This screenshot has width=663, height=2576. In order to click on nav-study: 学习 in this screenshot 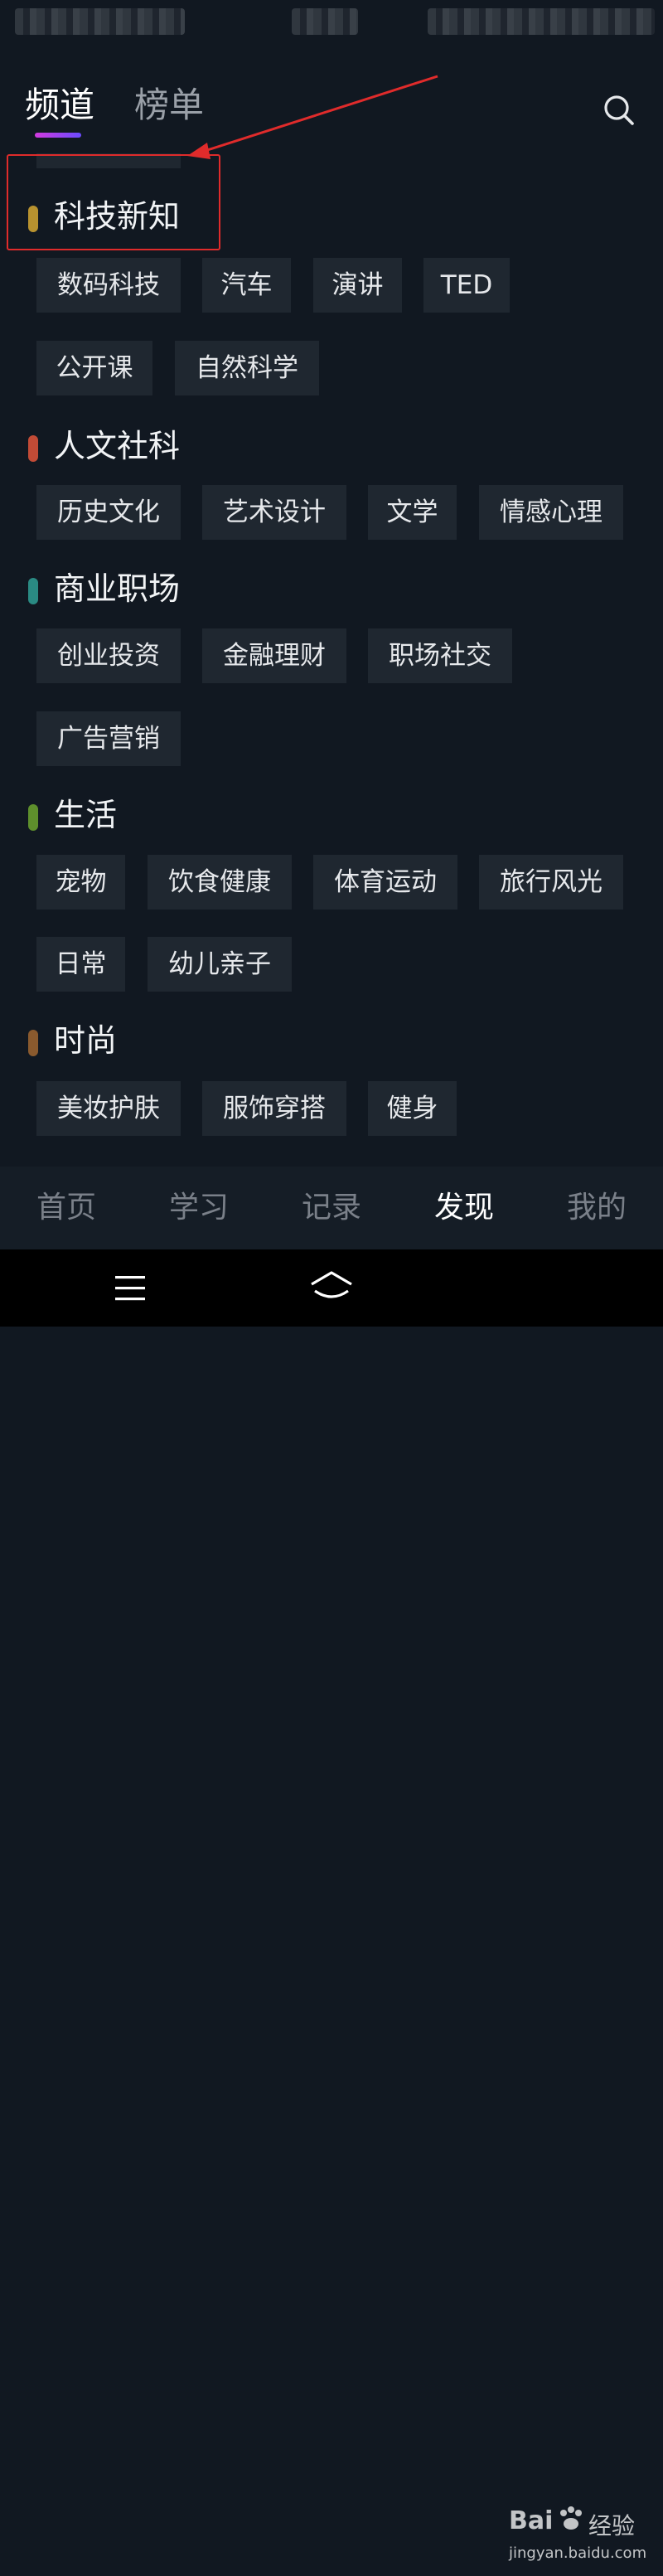, I will do `click(199, 1208)`.